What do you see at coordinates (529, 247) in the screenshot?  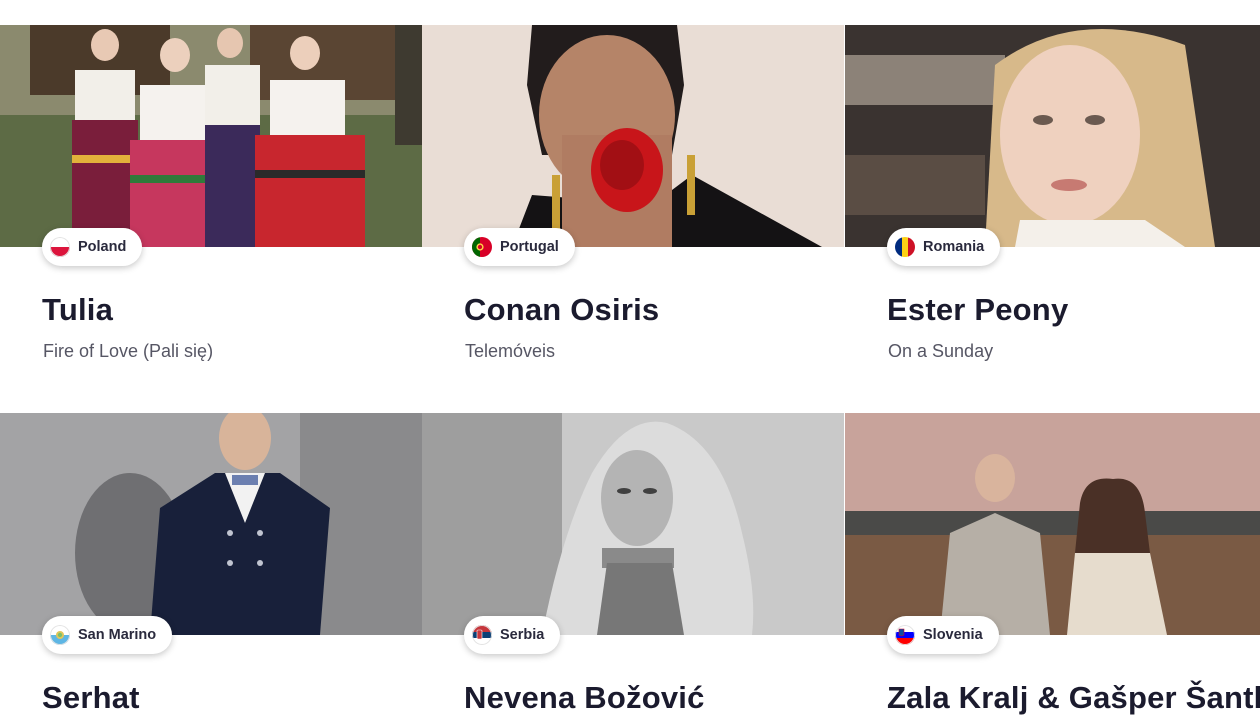 I see `country-name: Portugal` at bounding box center [529, 247].